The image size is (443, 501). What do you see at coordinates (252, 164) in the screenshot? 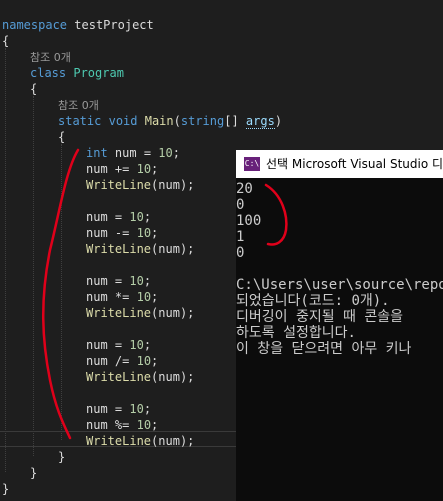
I see `console-app-icon: C:\` at bounding box center [252, 164].